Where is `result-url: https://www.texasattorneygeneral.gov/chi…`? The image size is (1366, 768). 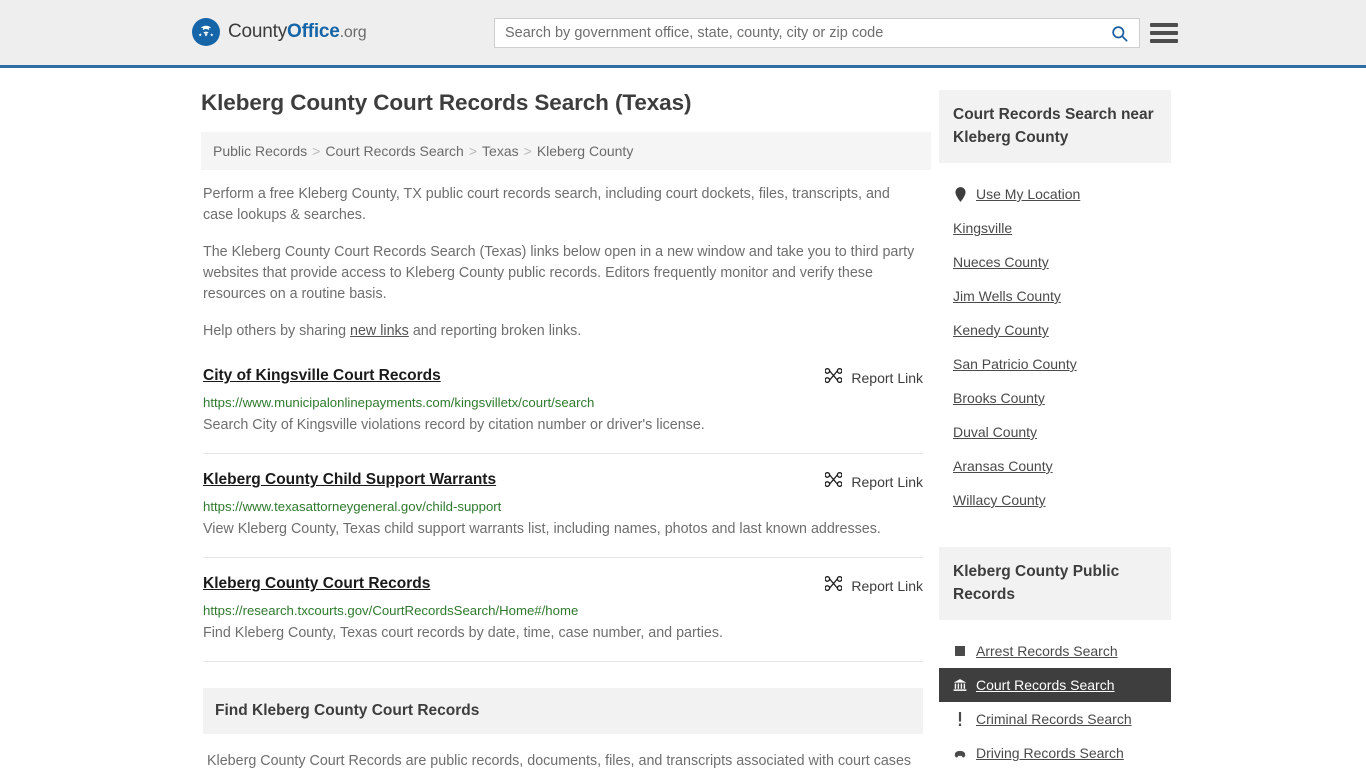 result-url: https://www.texasattorneygeneral.gov/chi… is located at coordinates (563, 506).